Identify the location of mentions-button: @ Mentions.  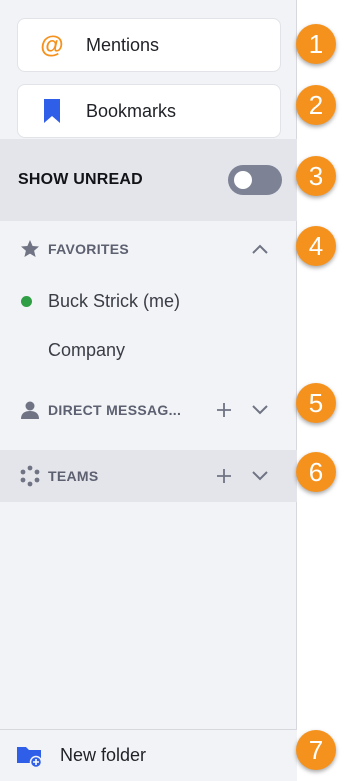
(149, 45).